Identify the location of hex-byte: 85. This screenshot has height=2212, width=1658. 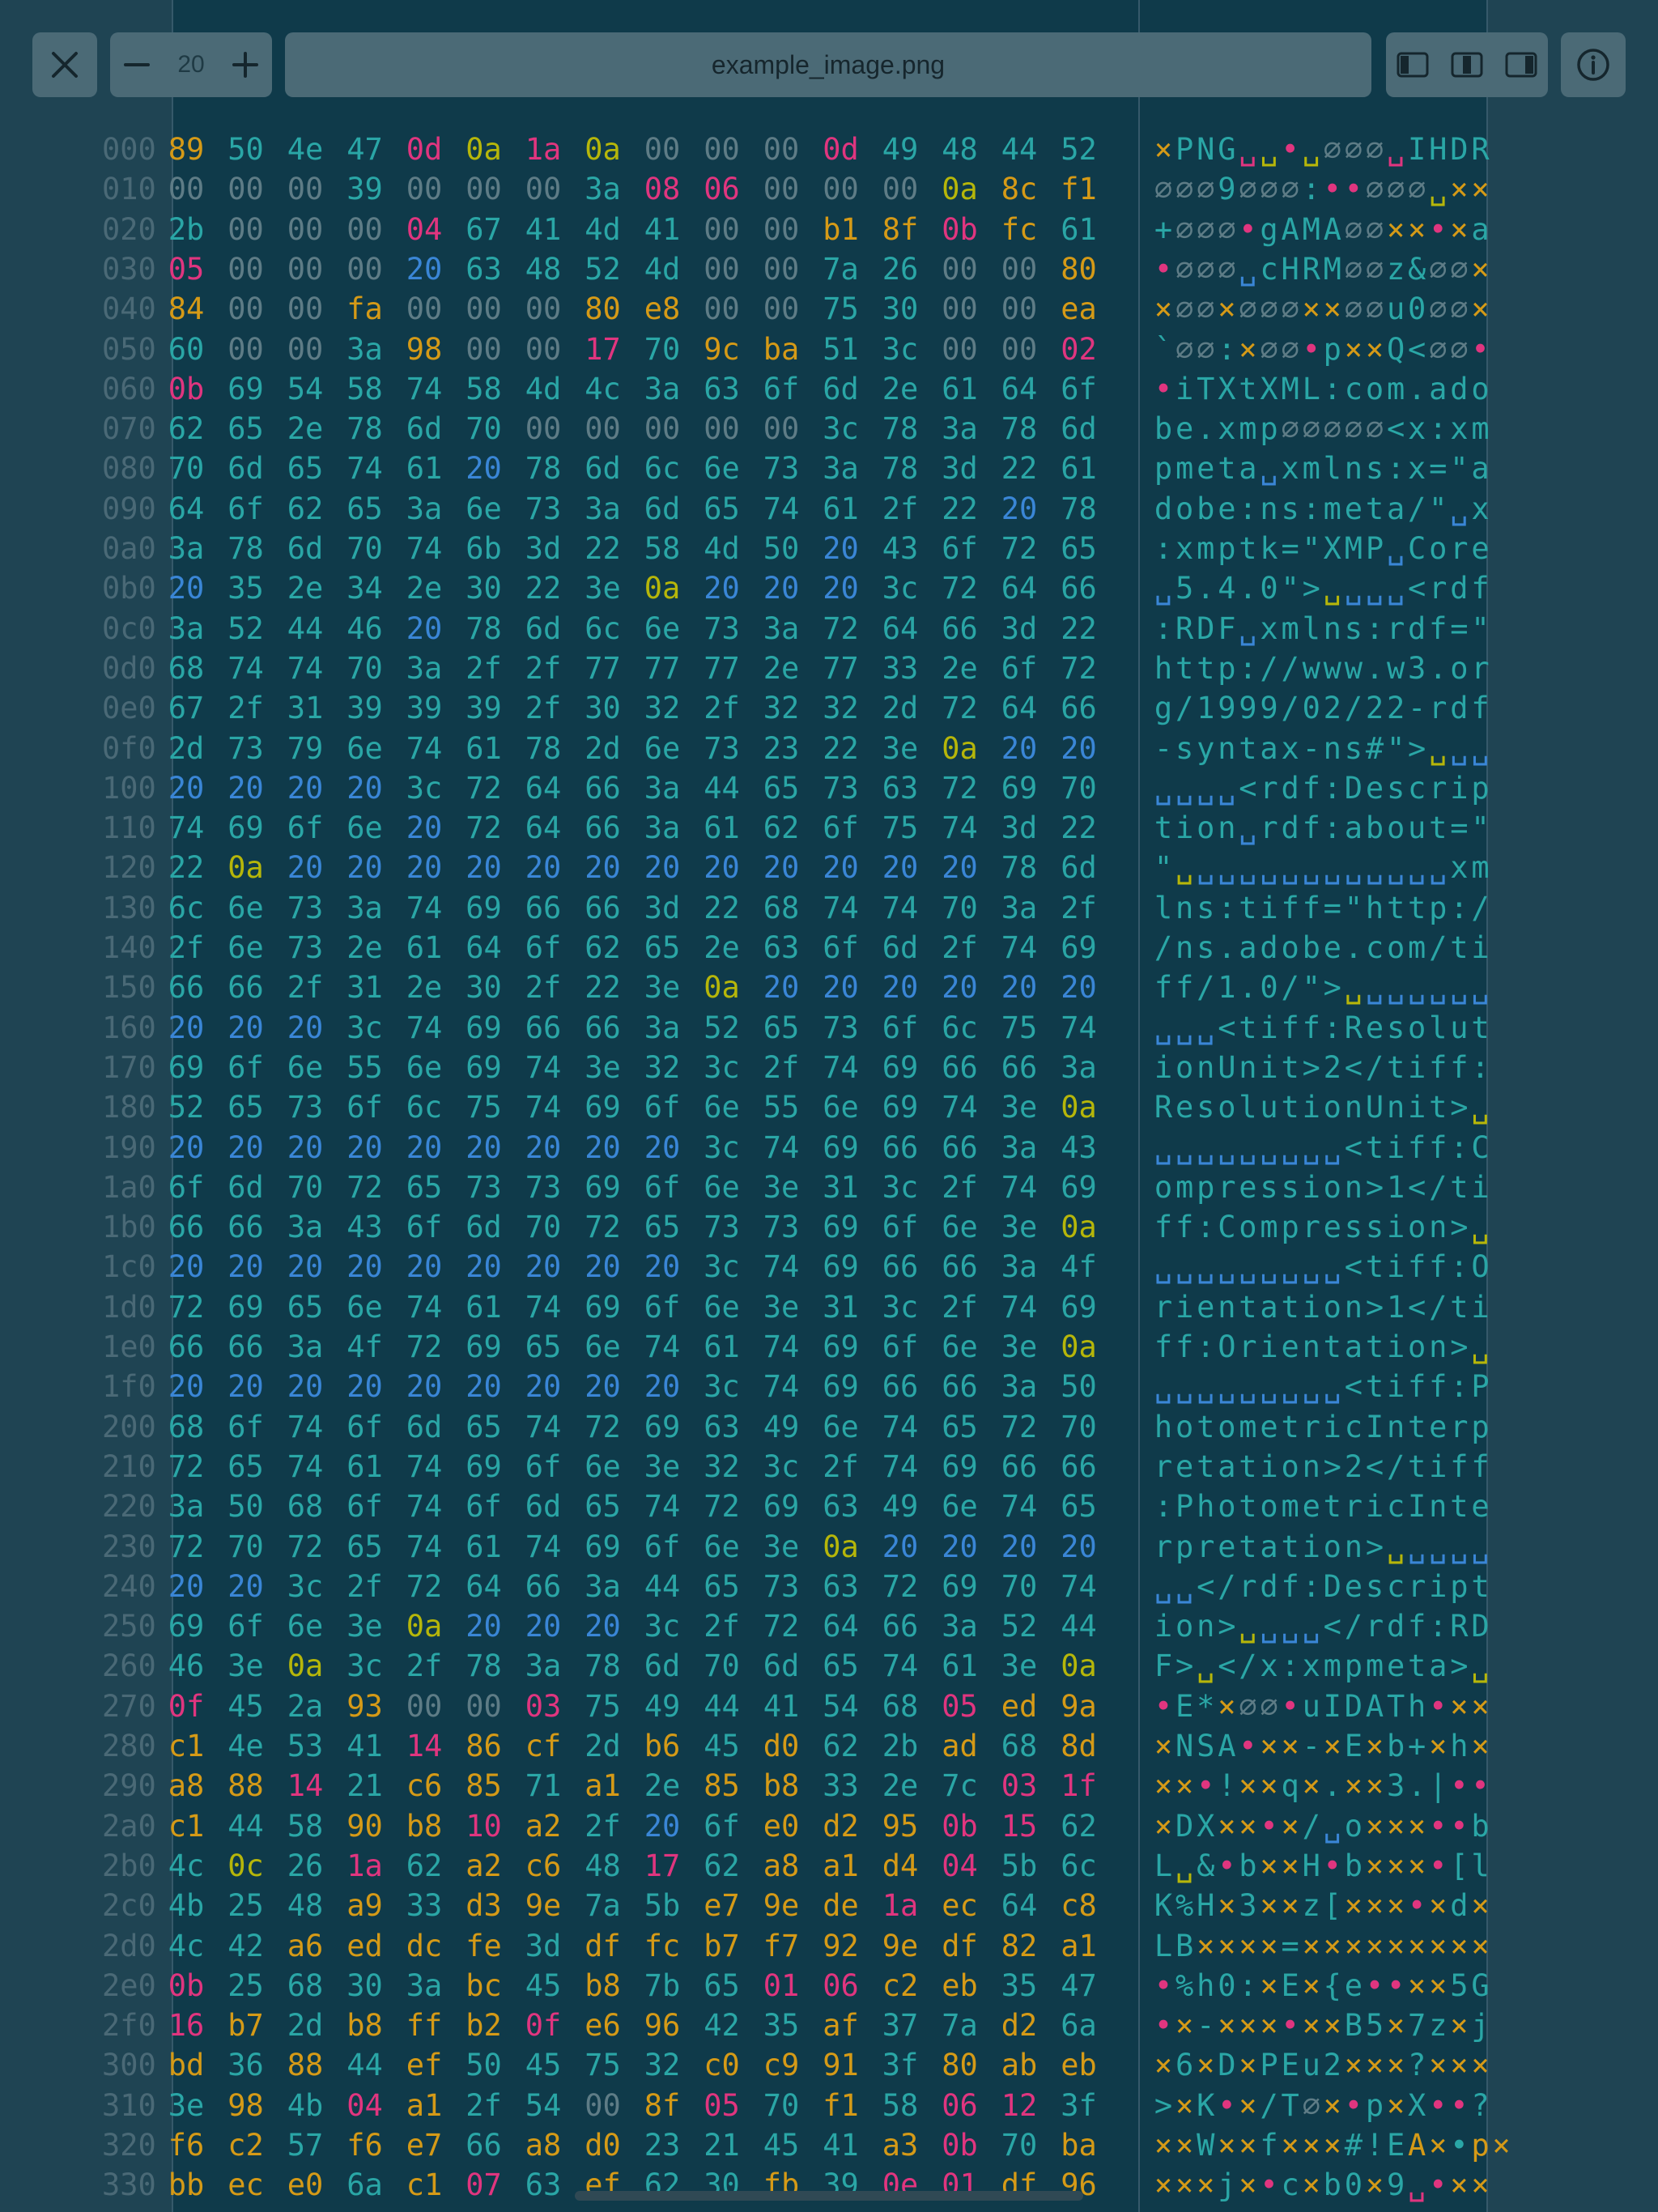
(484, 1786).